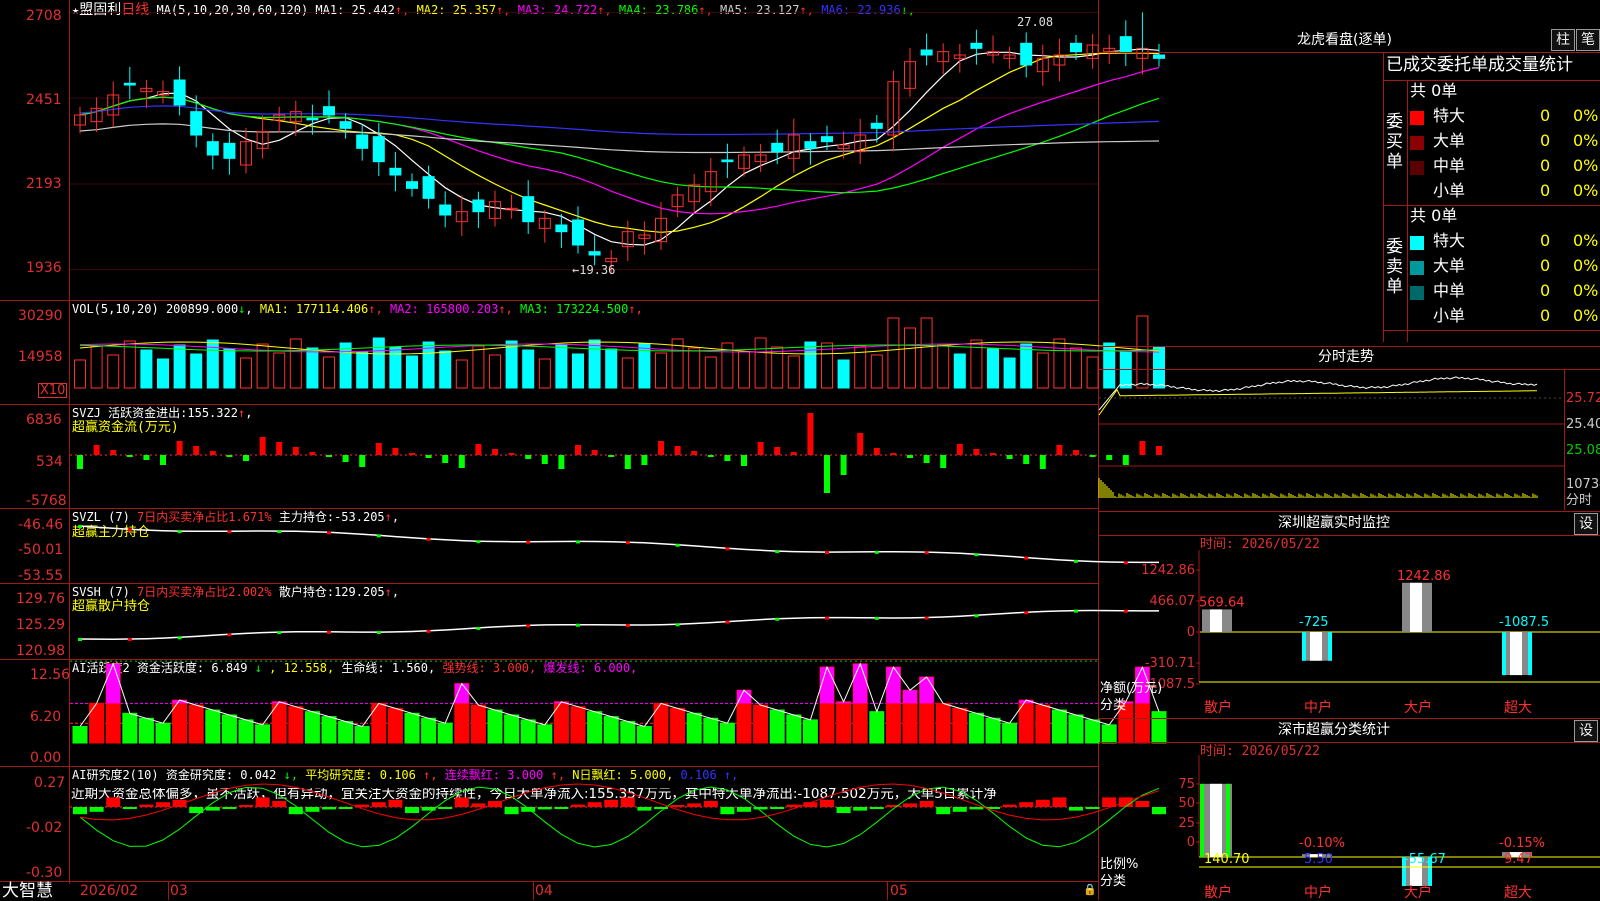  What do you see at coordinates (1411, 65) in the screenshot?
I see `tab-traded: 已成交` at bounding box center [1411, 65].